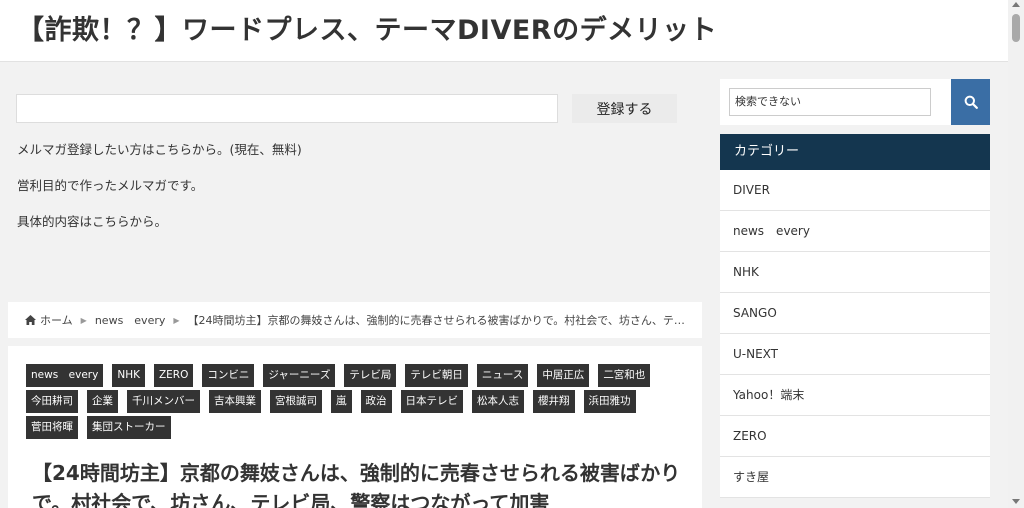 This screenshot has height=508, width=1024. Describe the element at coordinates (299, 375) in the screenshot. I see `tag-link: ジャーニーズ` at that location.